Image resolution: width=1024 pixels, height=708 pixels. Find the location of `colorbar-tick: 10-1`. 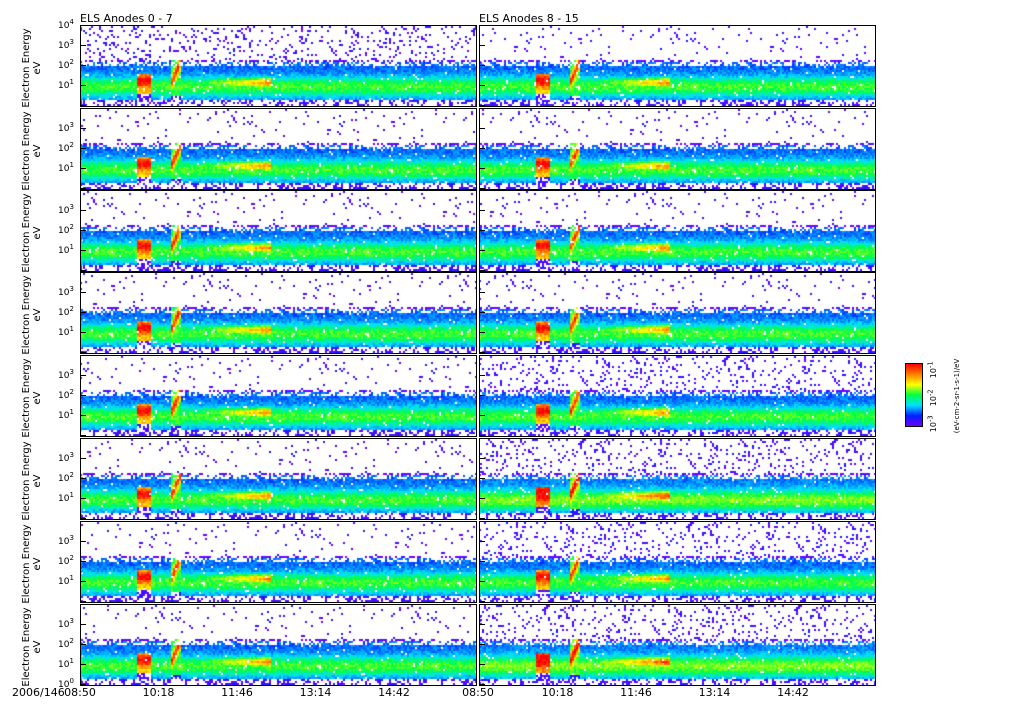

colorbar-tick: 10-1 is located at coordinates (932, 370).